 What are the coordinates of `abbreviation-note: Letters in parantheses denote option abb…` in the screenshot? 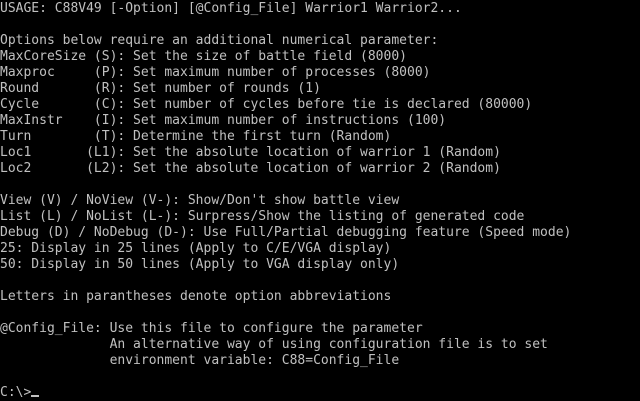 It's located at (196, 296).